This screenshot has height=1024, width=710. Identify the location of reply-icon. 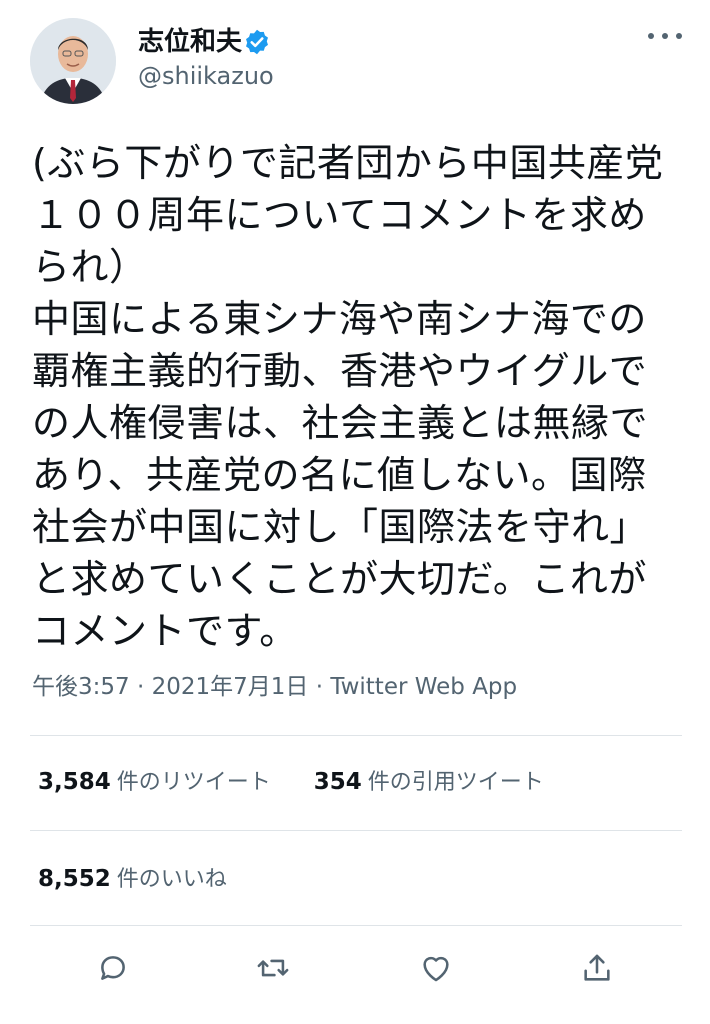
(113, 968).